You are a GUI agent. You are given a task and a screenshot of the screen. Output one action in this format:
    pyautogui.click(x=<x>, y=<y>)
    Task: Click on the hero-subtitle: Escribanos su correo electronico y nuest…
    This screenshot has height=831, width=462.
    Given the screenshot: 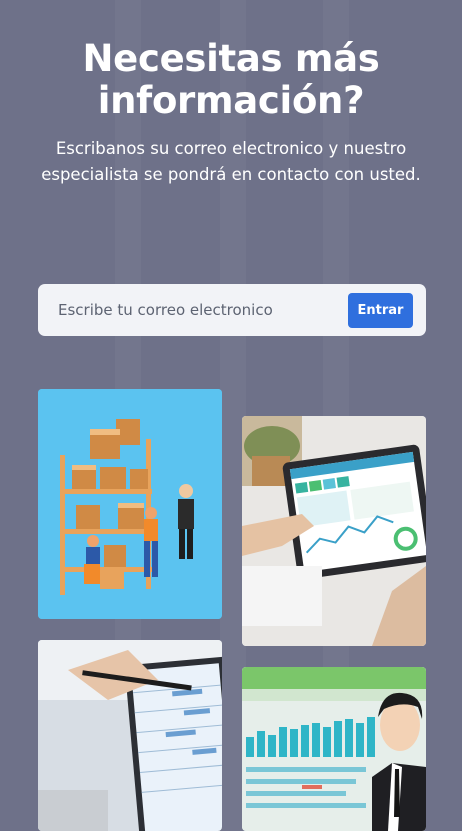 What is the action you would take?
    pyautogui.click(x=231, y=161)
    